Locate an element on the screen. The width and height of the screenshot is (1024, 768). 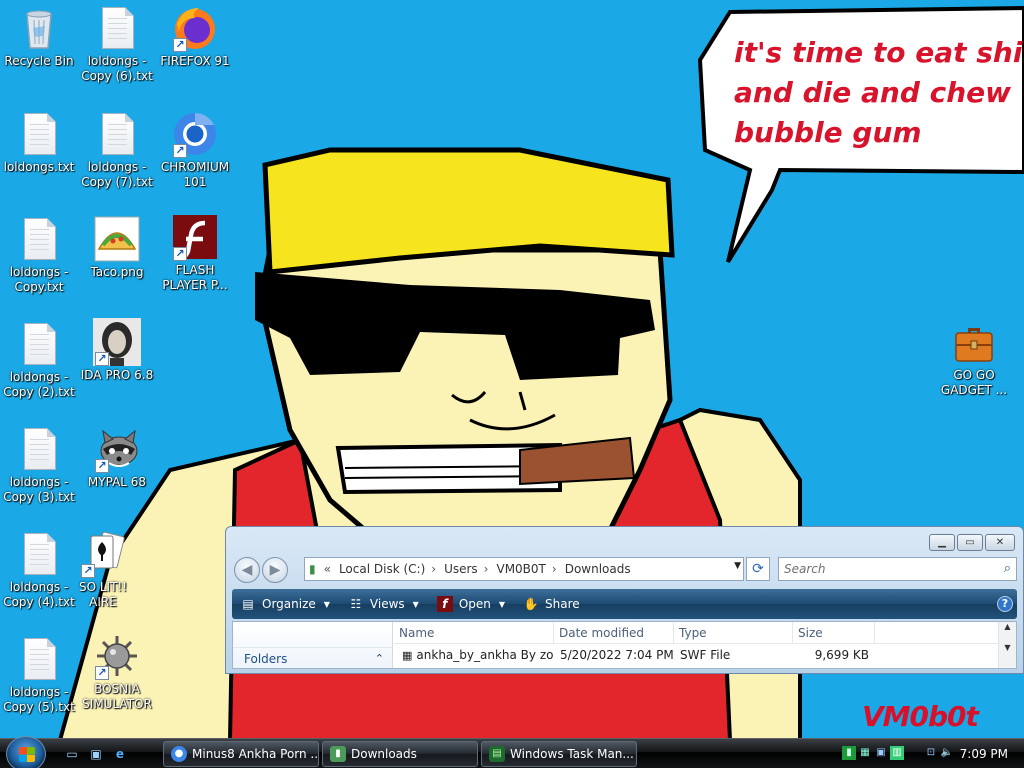
share-button: ✋ Share is located at coordinates (551, 604).